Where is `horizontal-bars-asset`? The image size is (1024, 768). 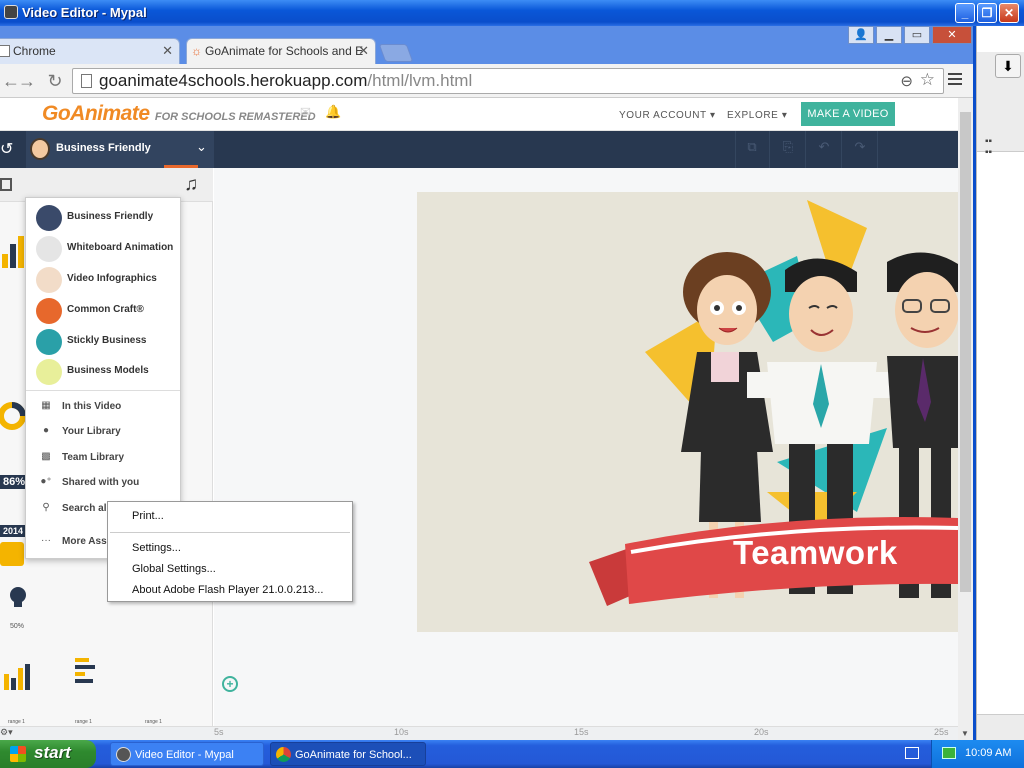 horizontal-bars-asset is located at coordinates (86, 674).